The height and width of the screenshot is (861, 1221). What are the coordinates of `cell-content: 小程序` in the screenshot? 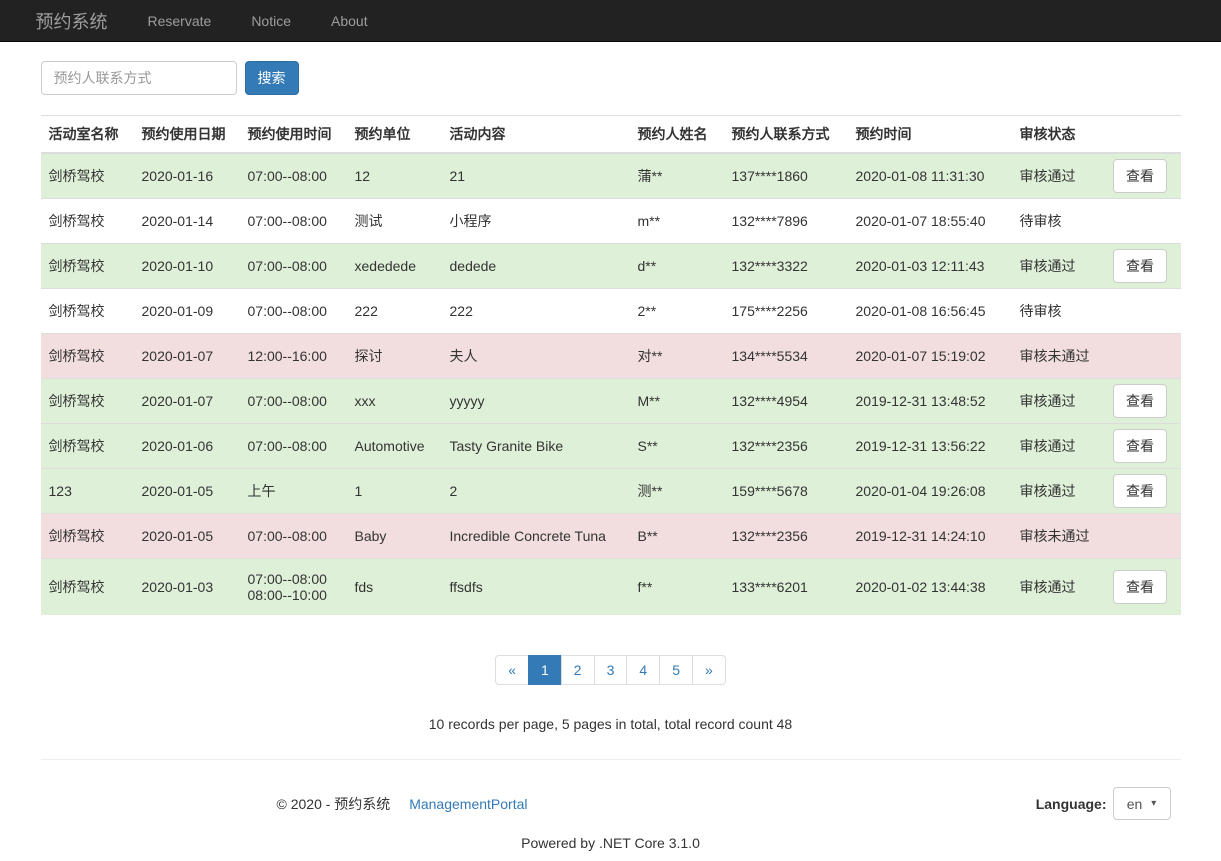 It's located at (535, 221).